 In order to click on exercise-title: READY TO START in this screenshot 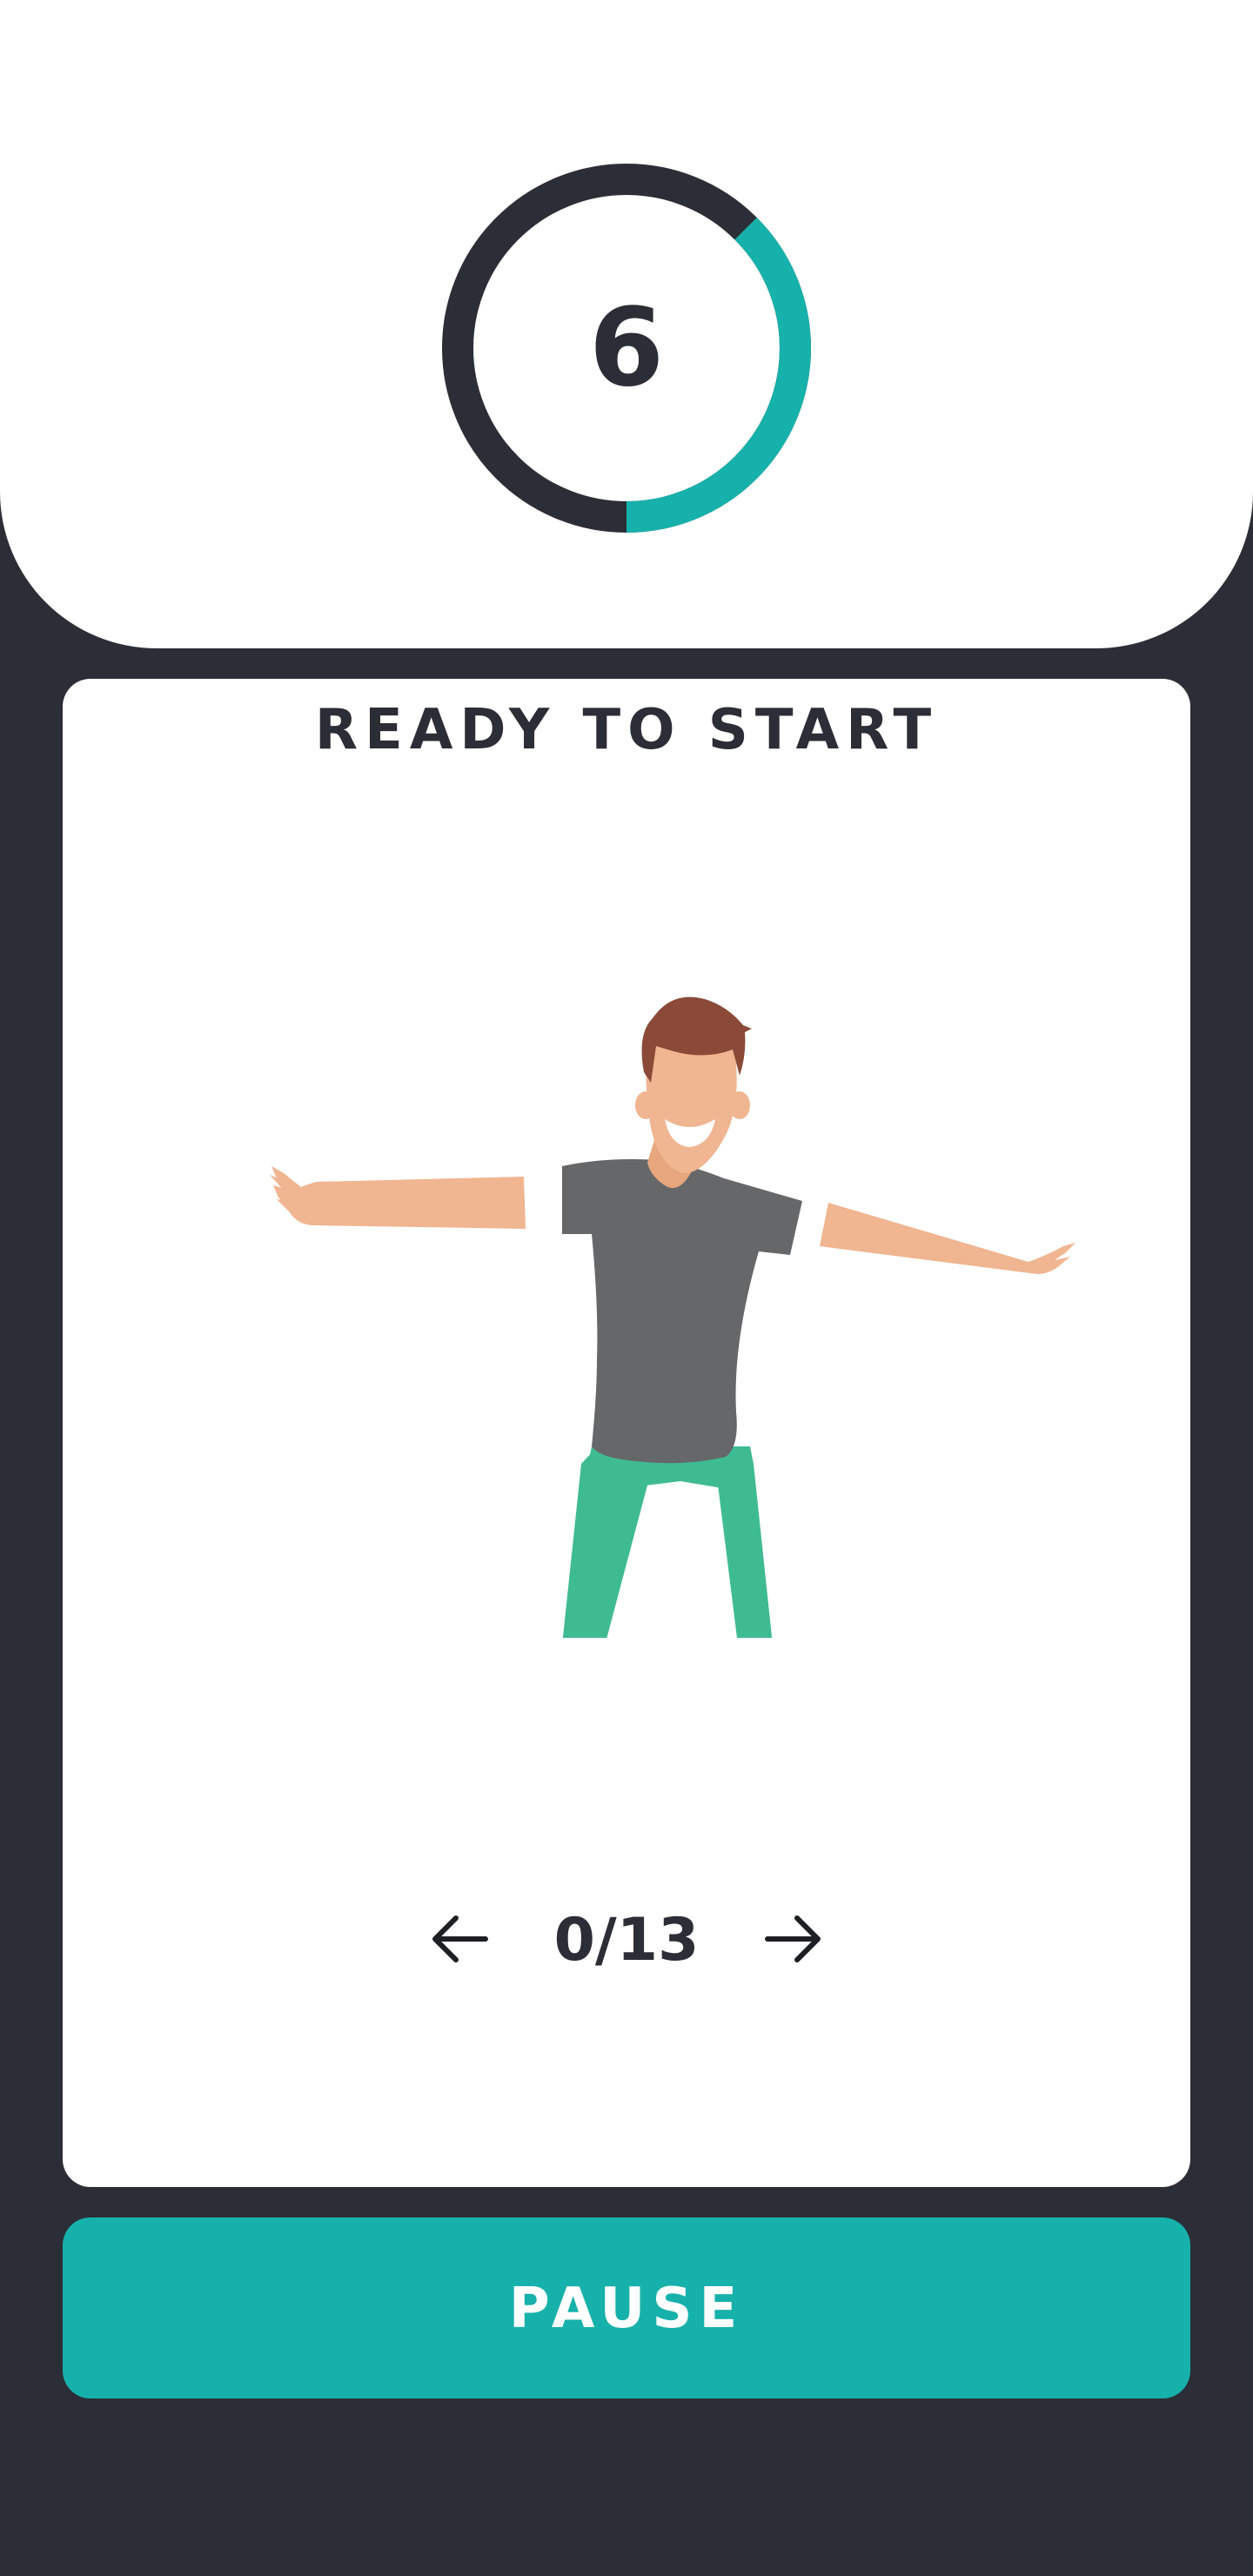, I will do `click(626, 730)`.